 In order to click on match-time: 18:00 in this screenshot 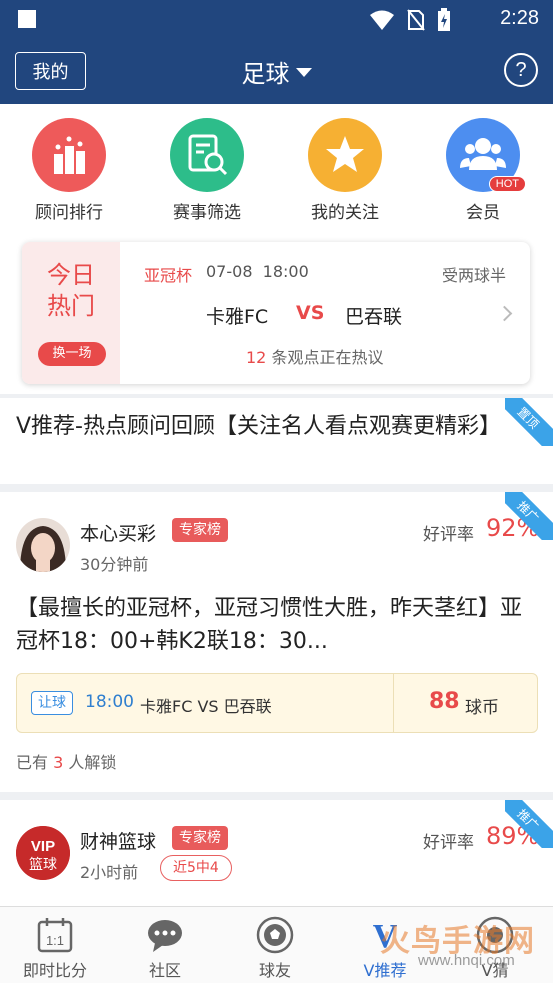, I will do `click(109, 702)`.